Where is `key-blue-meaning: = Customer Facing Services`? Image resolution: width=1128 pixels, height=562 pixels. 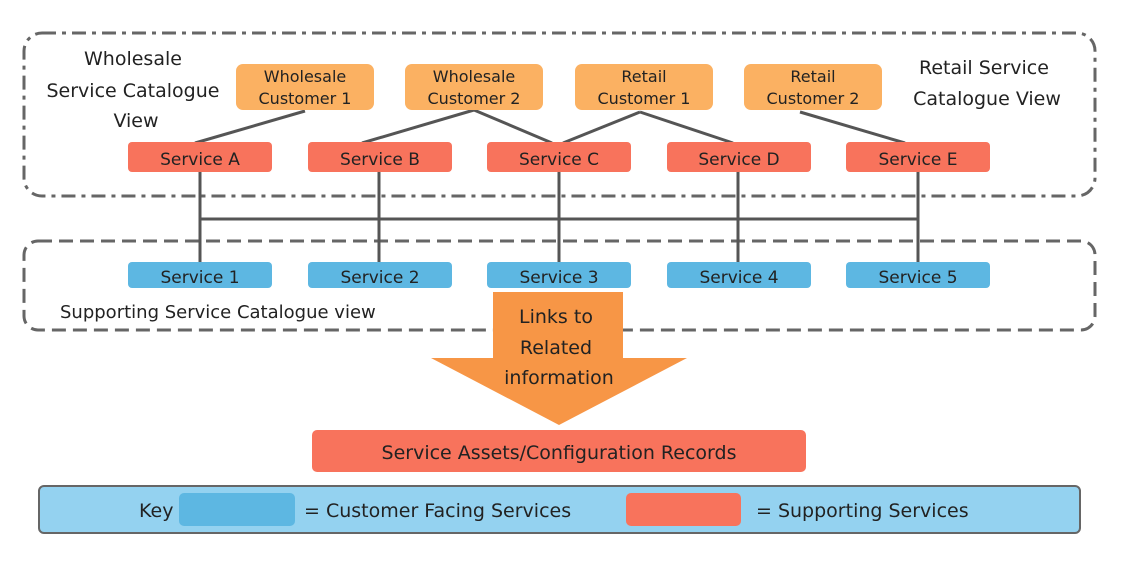
key-blue-meaning: = Customer Facing Services is located at coordinates (437, 511).